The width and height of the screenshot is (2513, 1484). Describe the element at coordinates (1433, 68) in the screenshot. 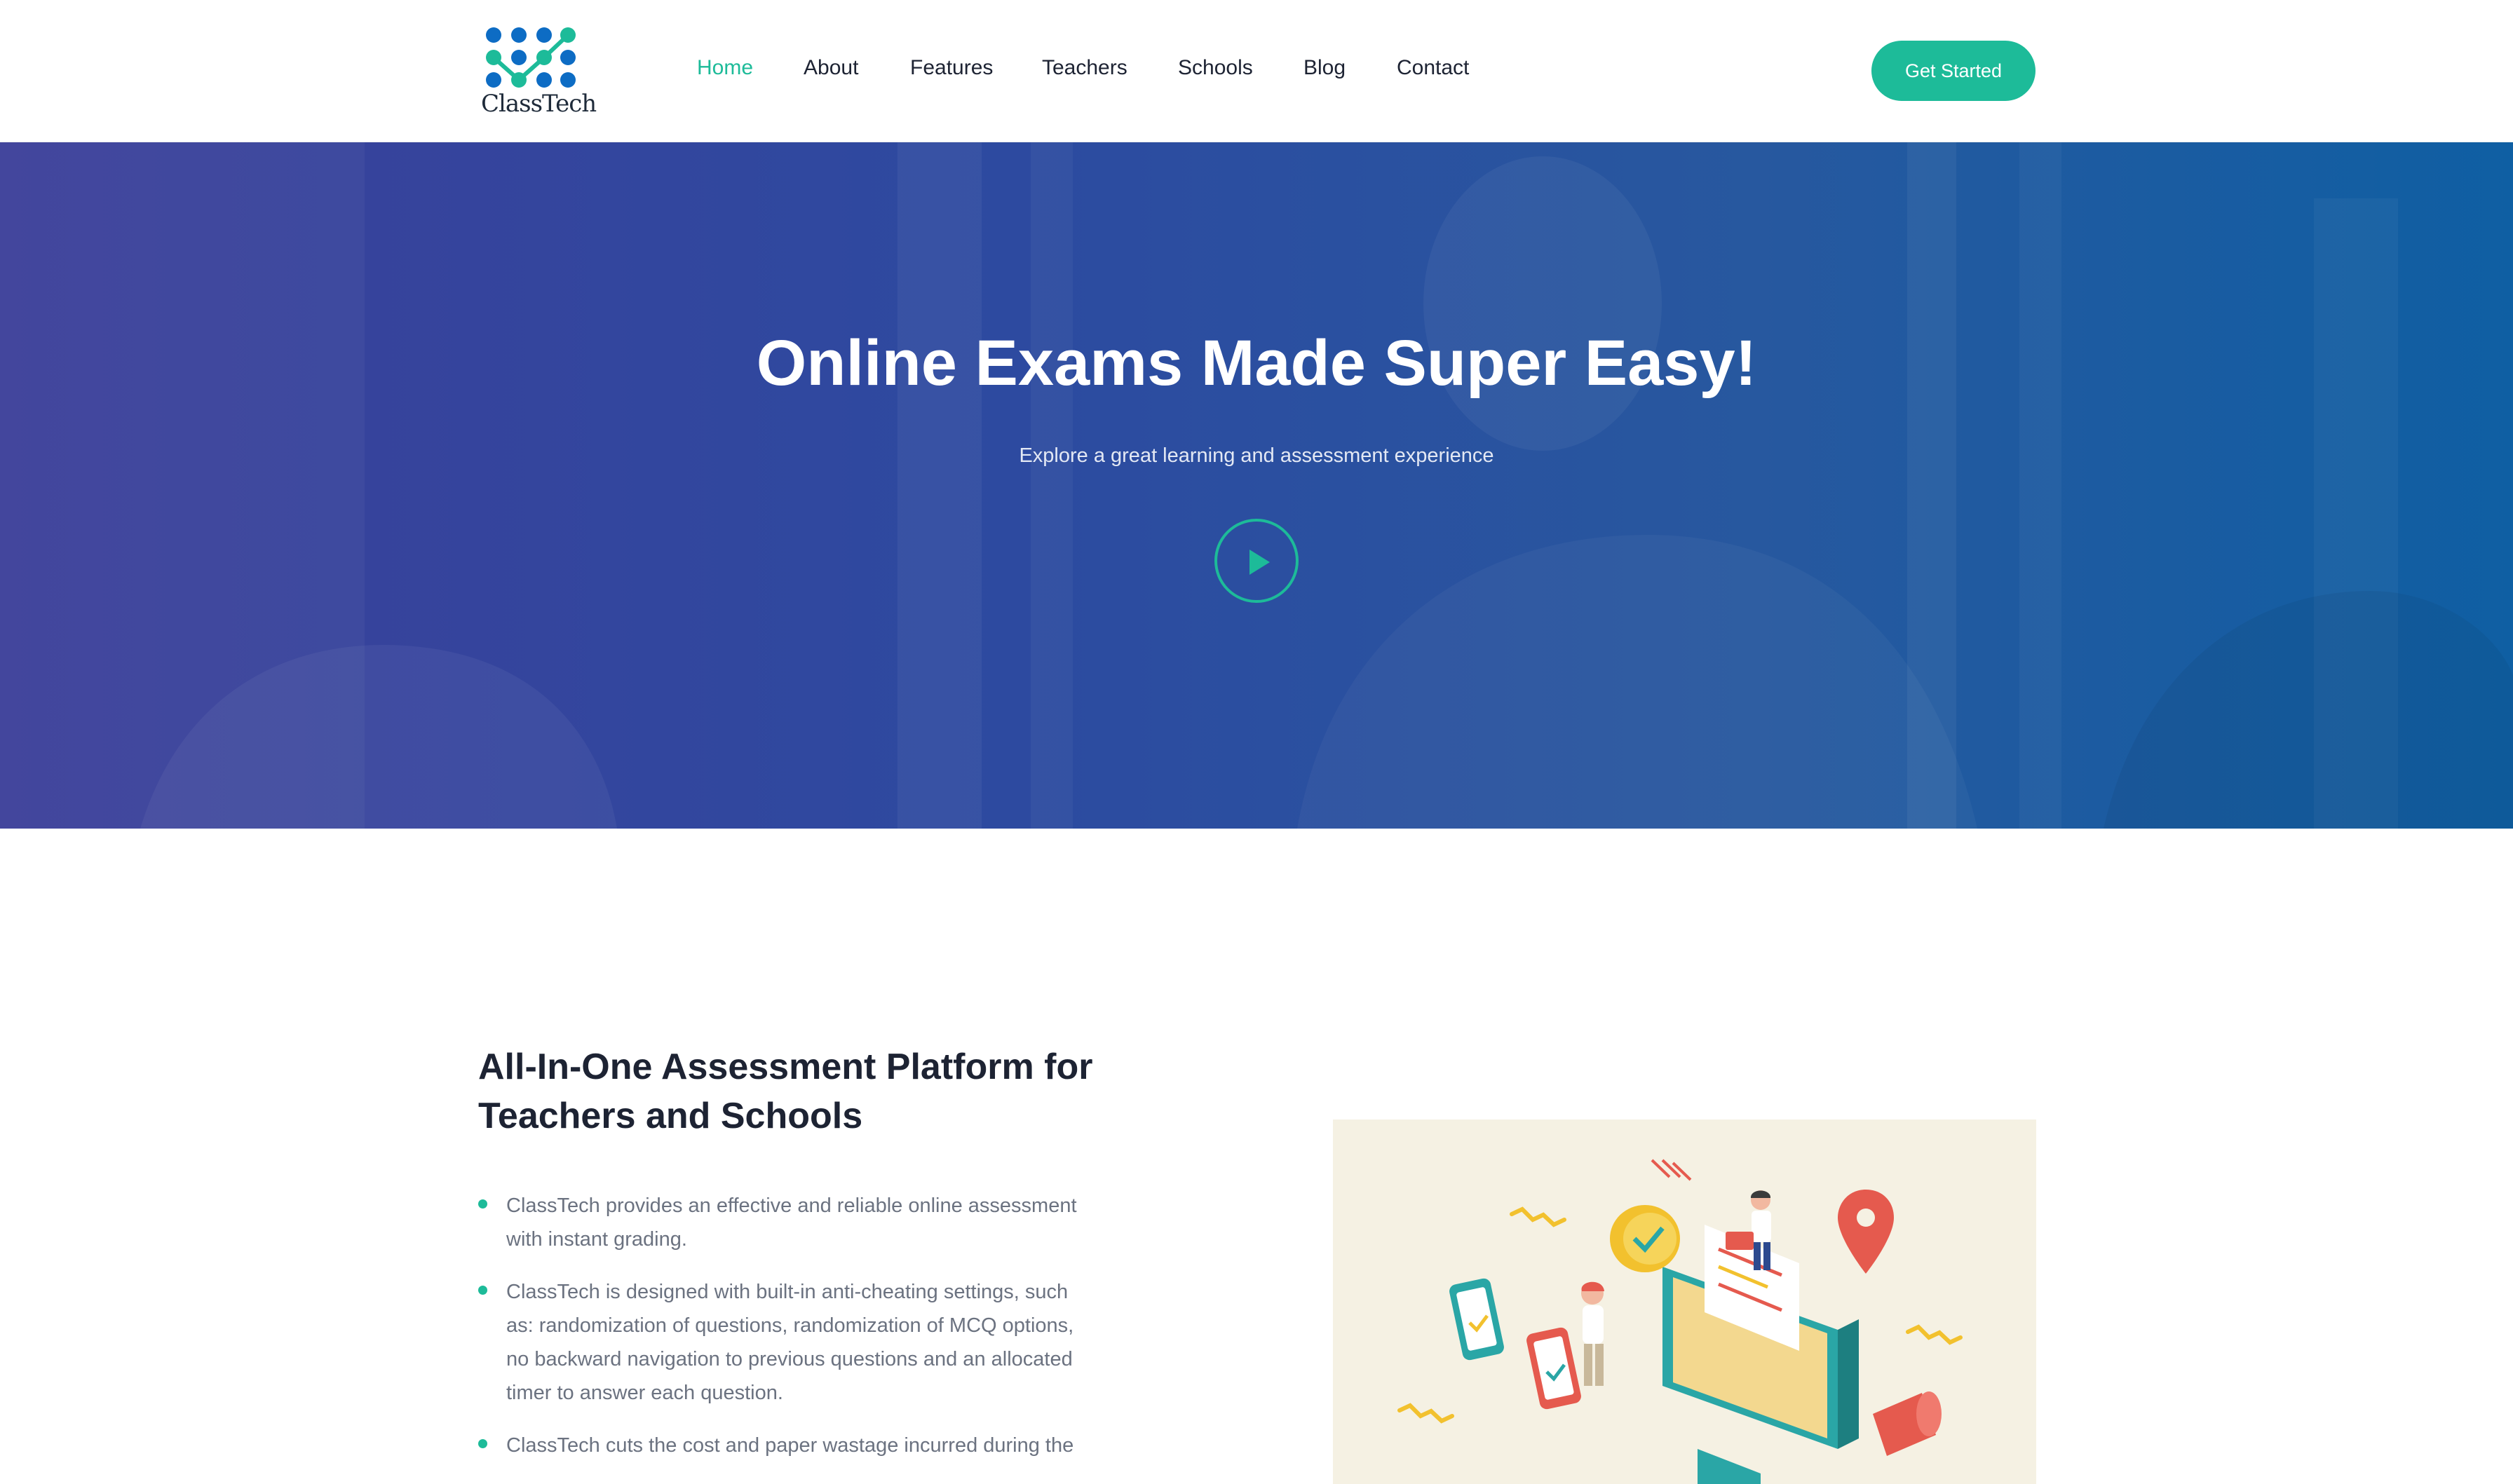

I see `nav-item-contact: Contact` at that location.